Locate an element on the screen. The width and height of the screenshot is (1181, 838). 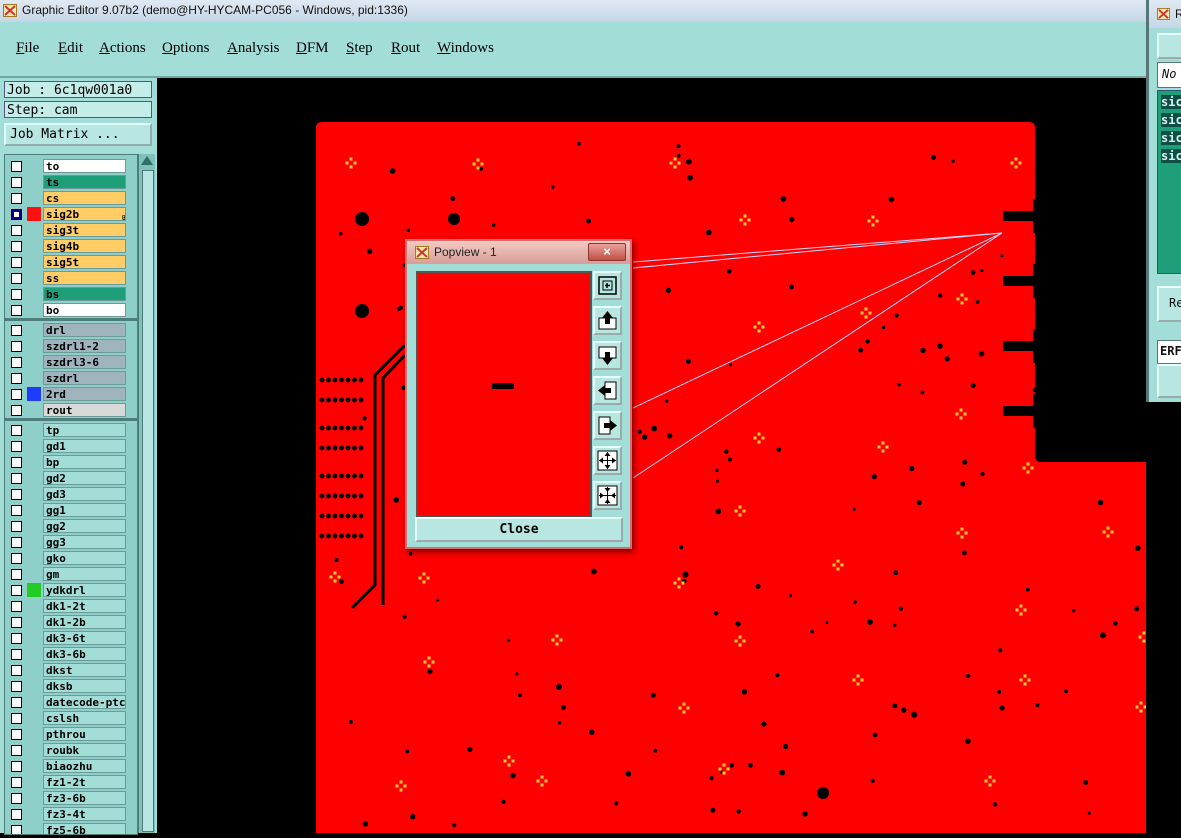
menu-file: File is located at coordinates (27, 48).